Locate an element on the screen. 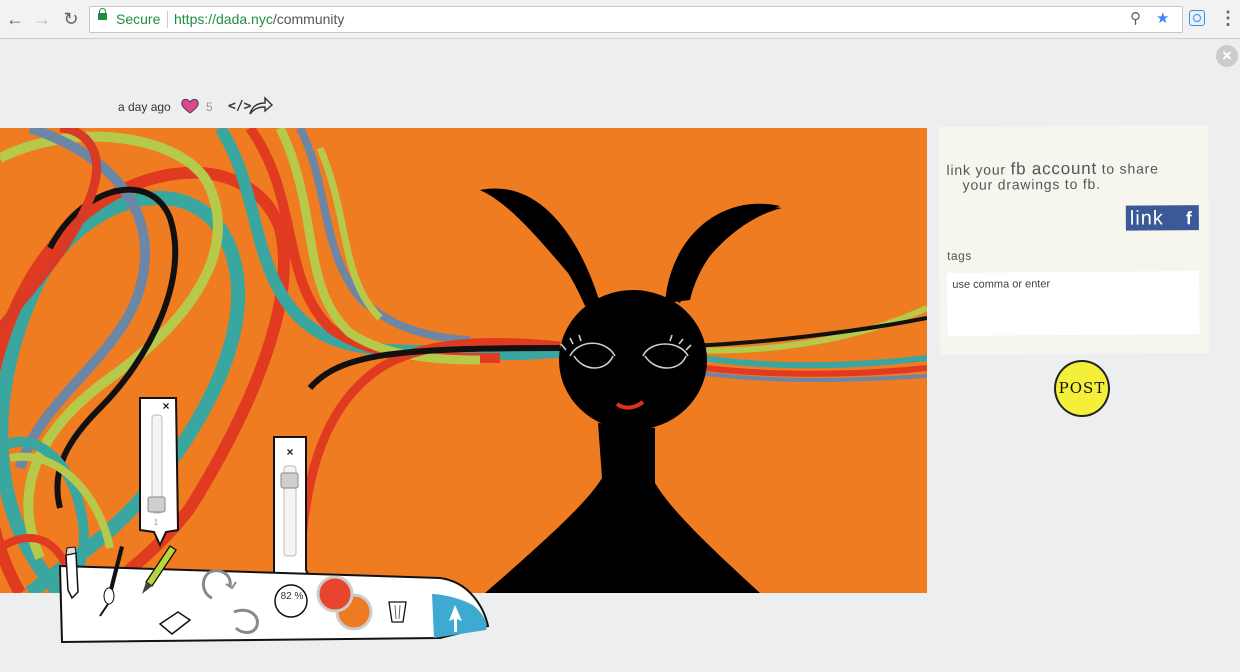 This screenshot has width=1240, height=672. extension-icon is located at coordinates (1197, 18).